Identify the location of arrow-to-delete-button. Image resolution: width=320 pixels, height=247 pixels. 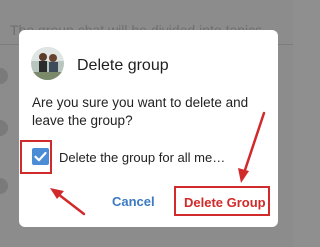
(252, 147).